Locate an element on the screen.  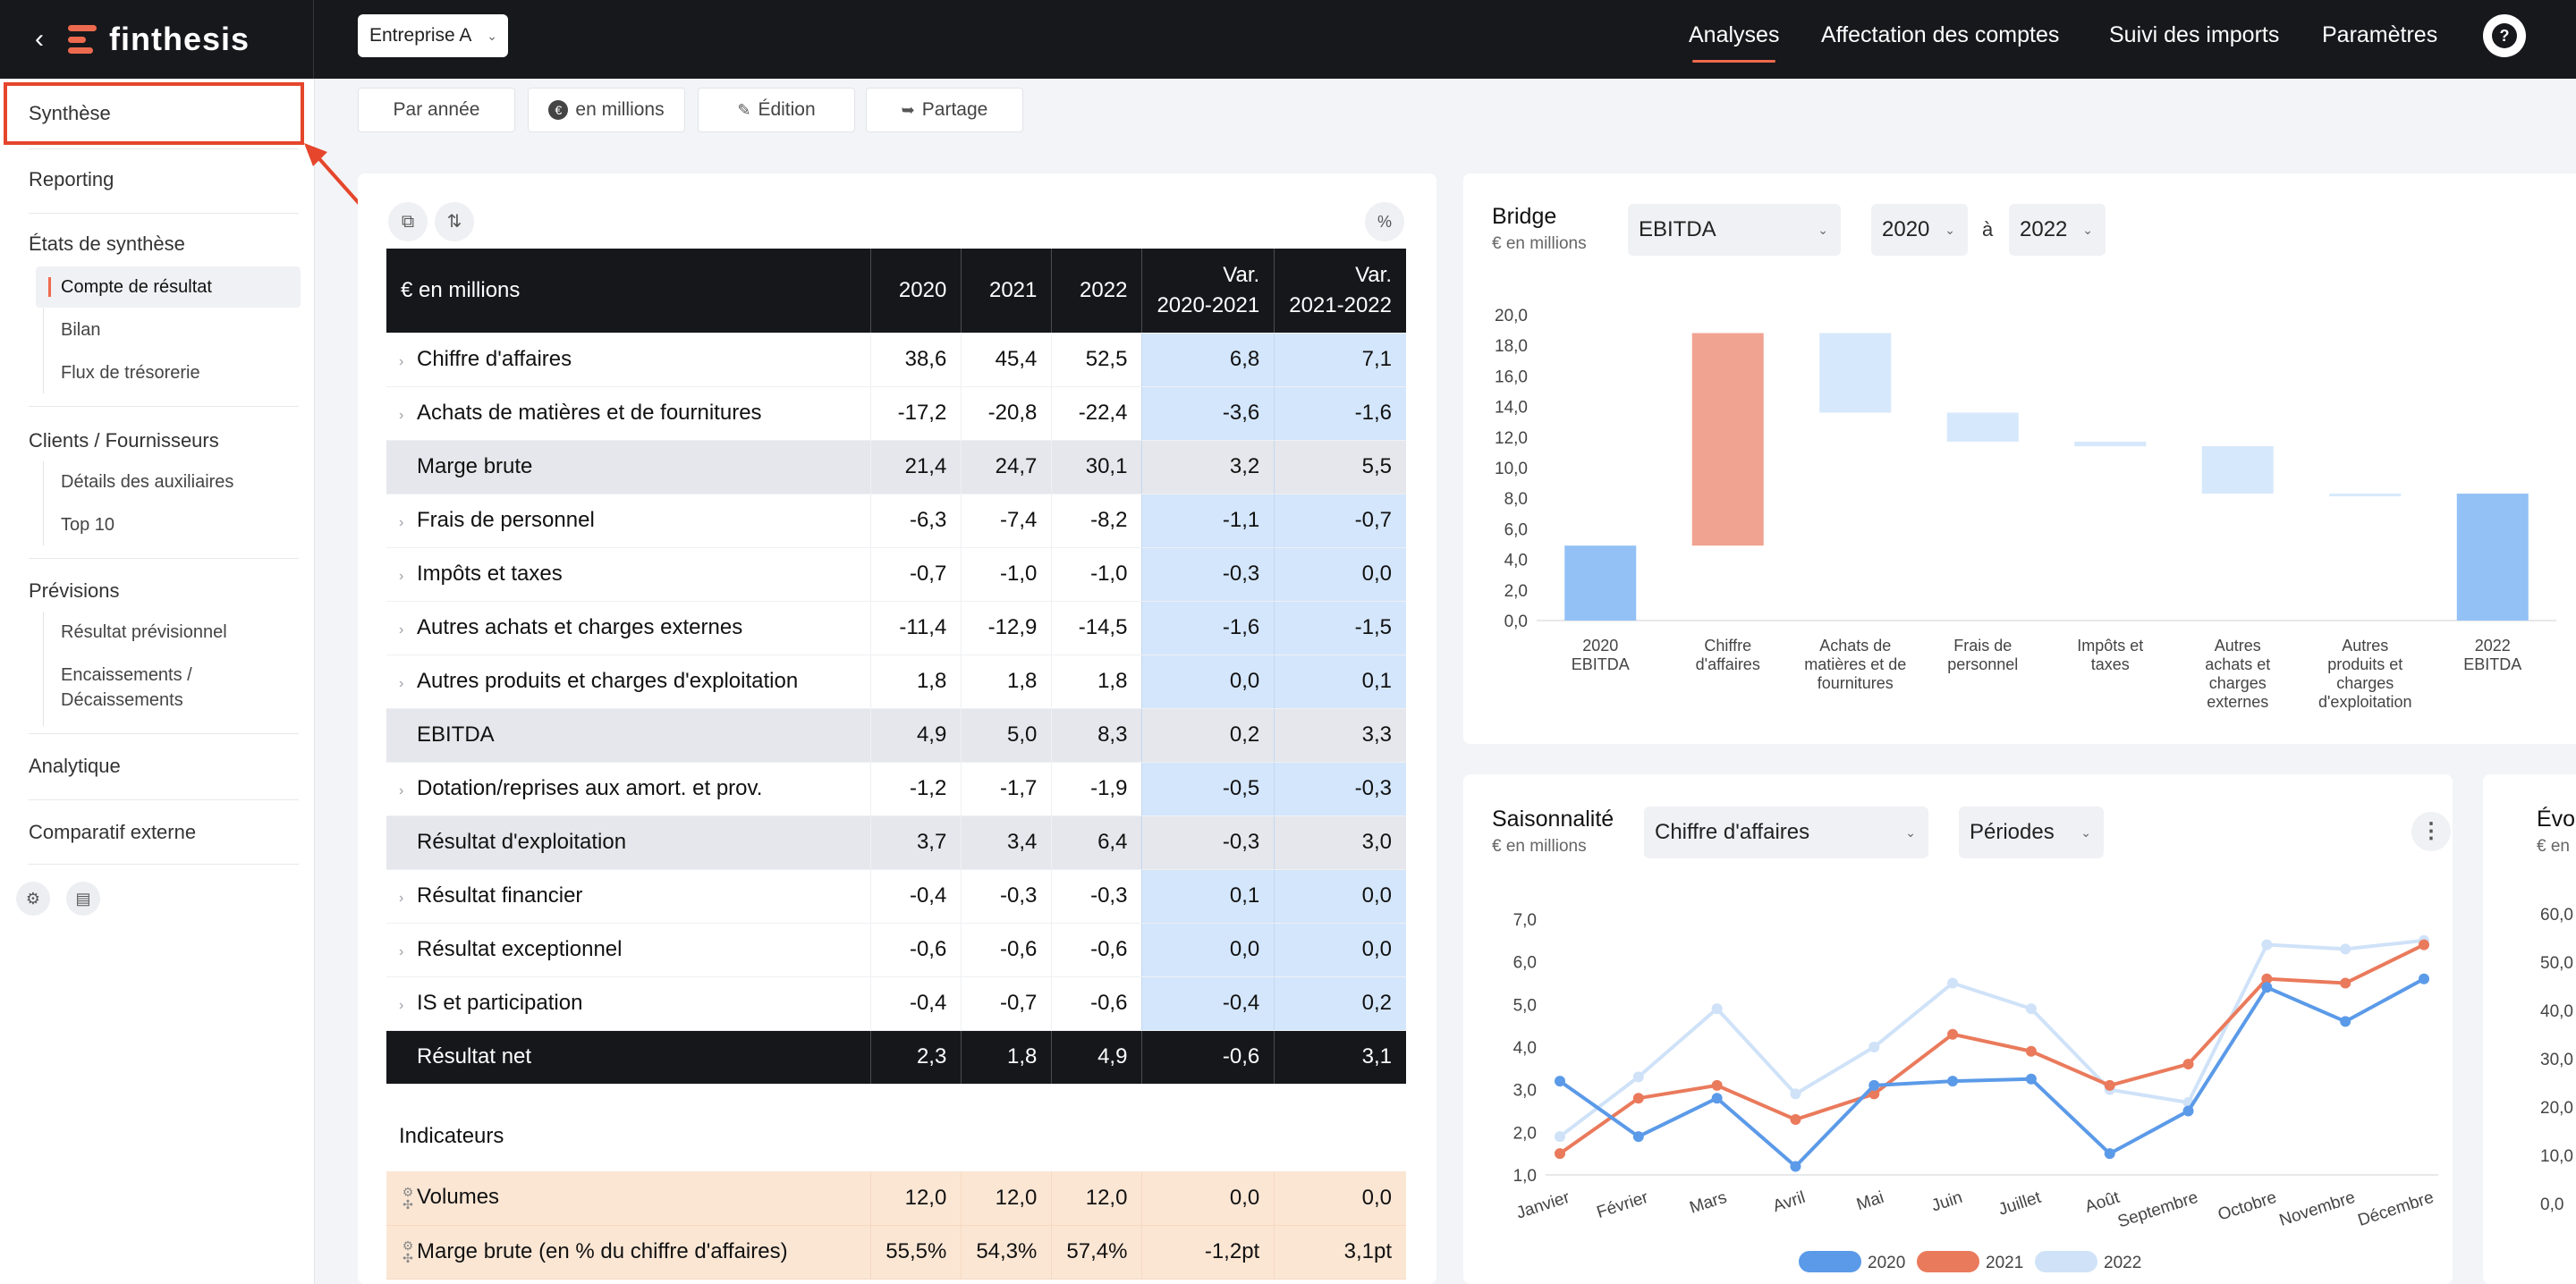
more-options-icon: ⋮ is located at coordinates (2431, 832).